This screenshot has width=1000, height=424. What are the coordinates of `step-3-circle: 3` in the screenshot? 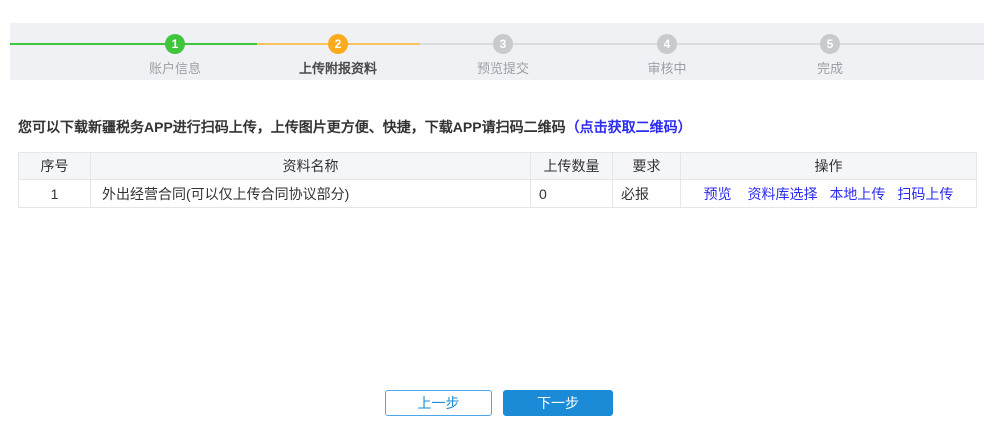 It's located at (503, 44).